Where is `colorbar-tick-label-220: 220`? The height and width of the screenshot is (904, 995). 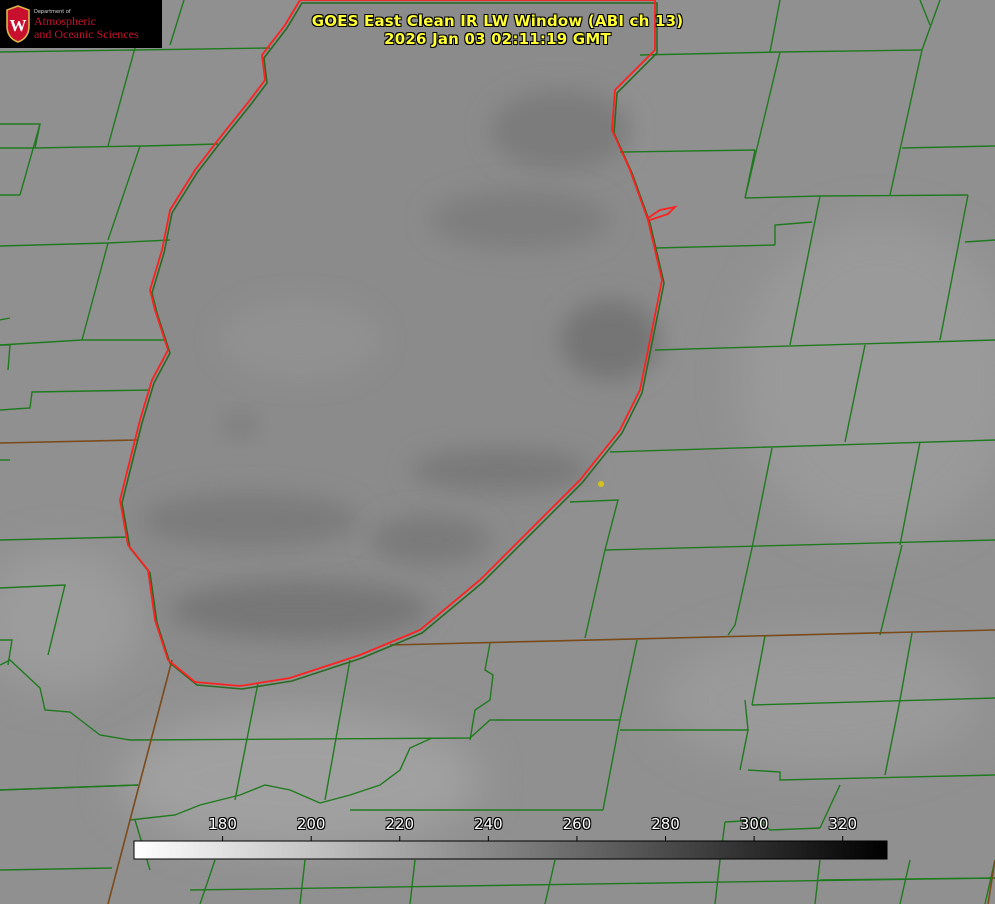
colorbar-tick-label-220: 220 is located at coordinates (400, 824).